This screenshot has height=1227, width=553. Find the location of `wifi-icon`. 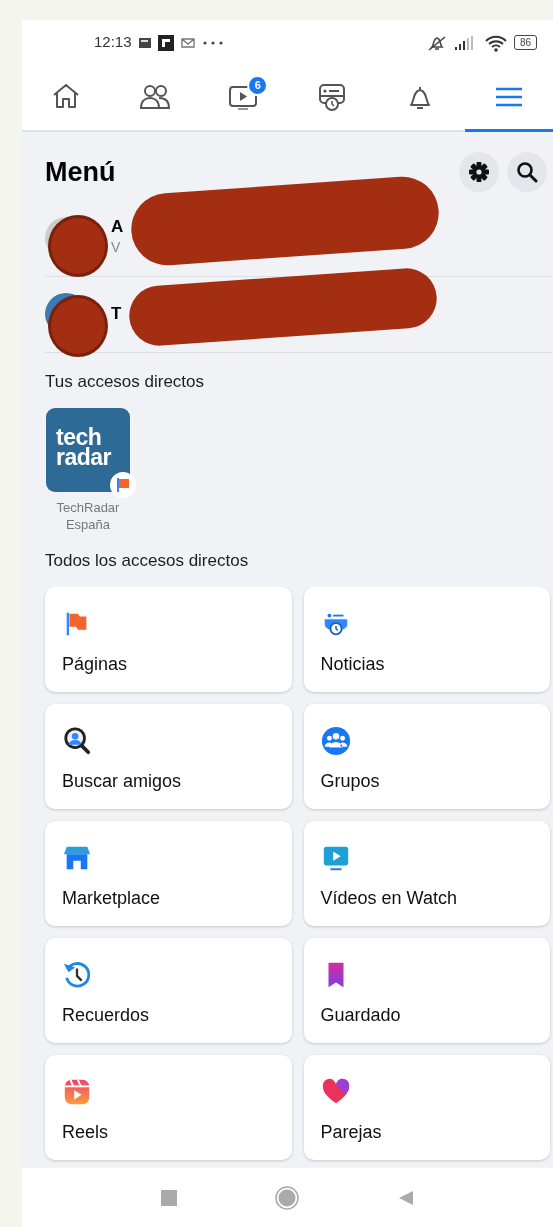

wifi-icon is located at coordinates (495, 42).